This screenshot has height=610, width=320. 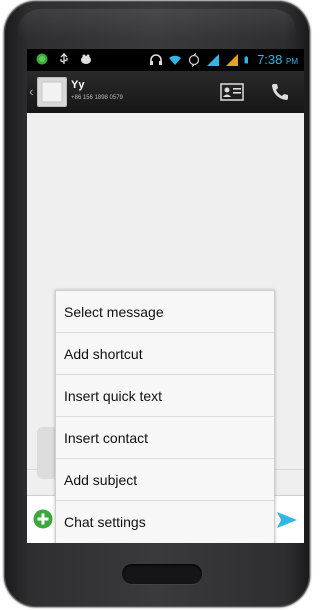 I want to click on clock: 7:38 PM, so click(x=277, y=59).